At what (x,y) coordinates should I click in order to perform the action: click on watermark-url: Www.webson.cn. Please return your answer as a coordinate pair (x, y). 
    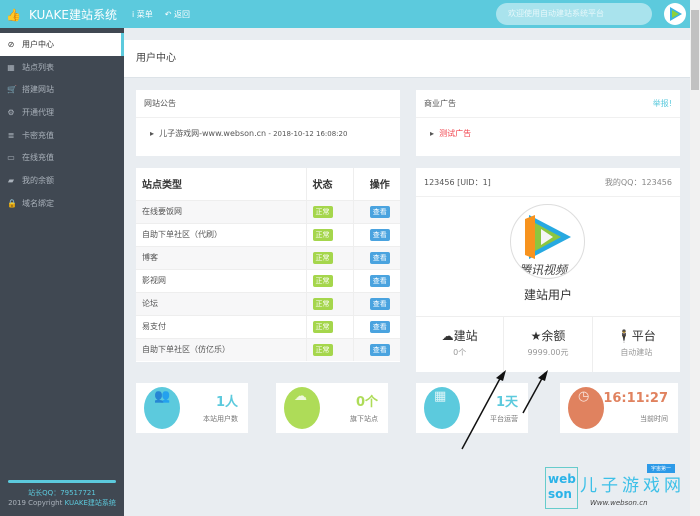
    Looking at the image, I should click on (619, 503).